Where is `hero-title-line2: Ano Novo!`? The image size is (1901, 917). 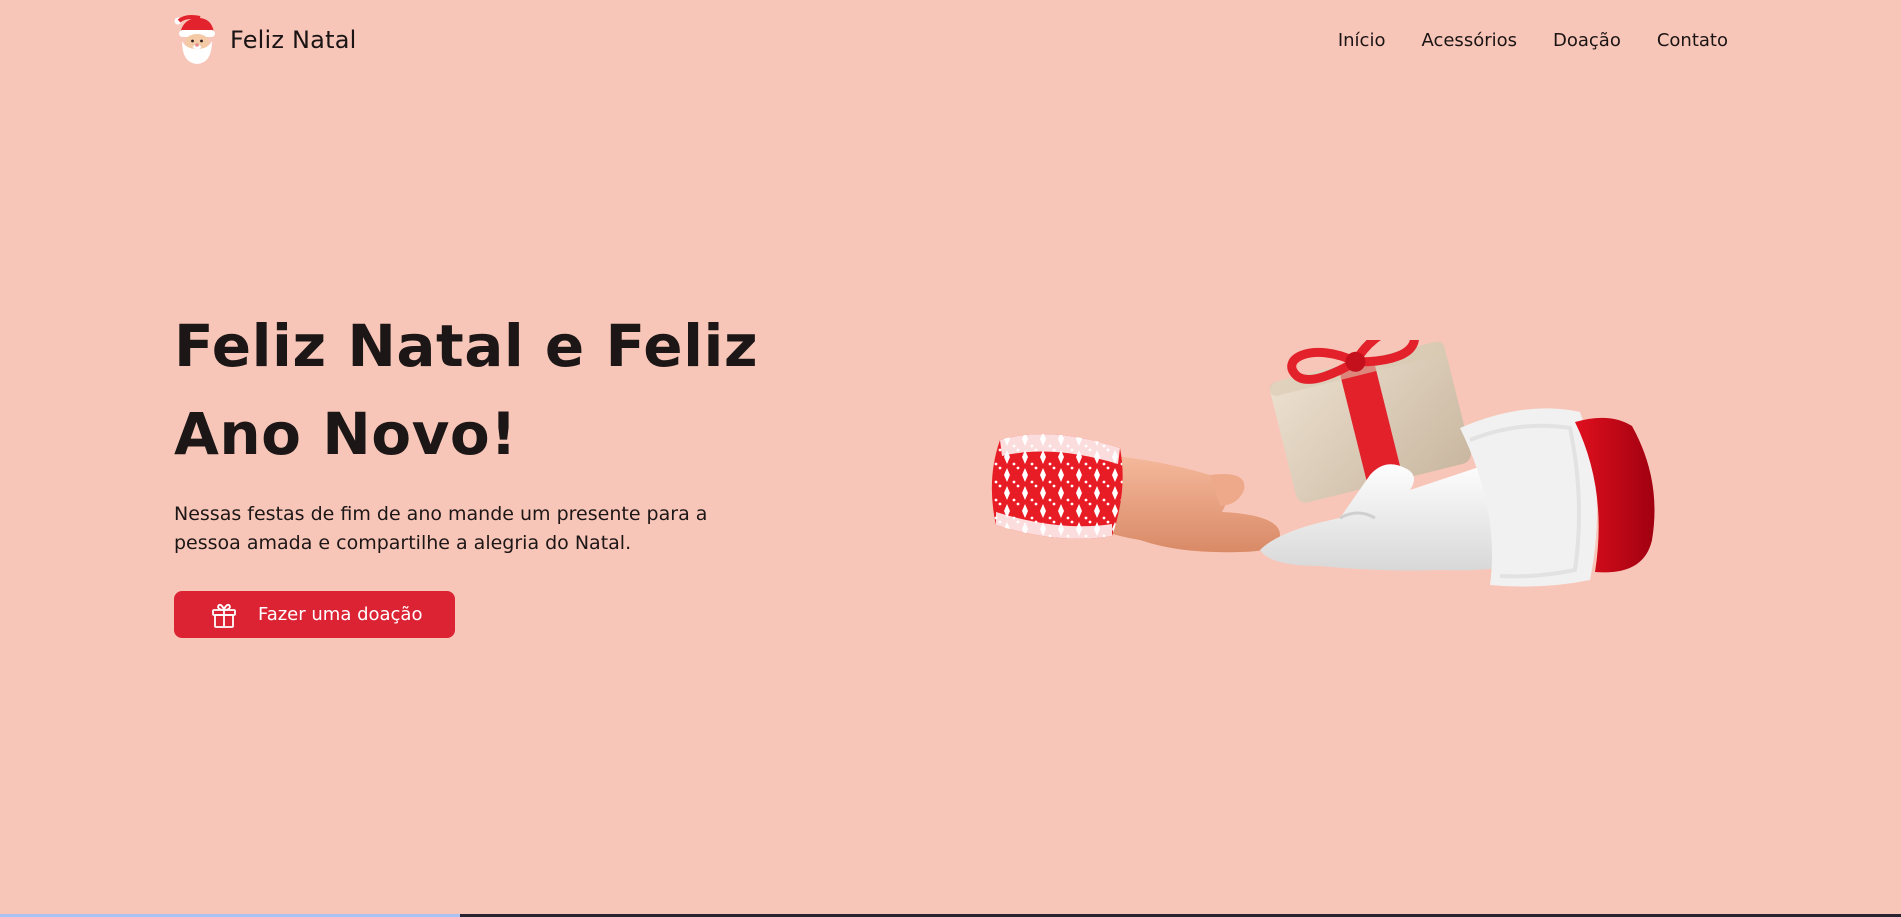
hero-title-line2: Ano Novo! is located at coordinates (346, 434).